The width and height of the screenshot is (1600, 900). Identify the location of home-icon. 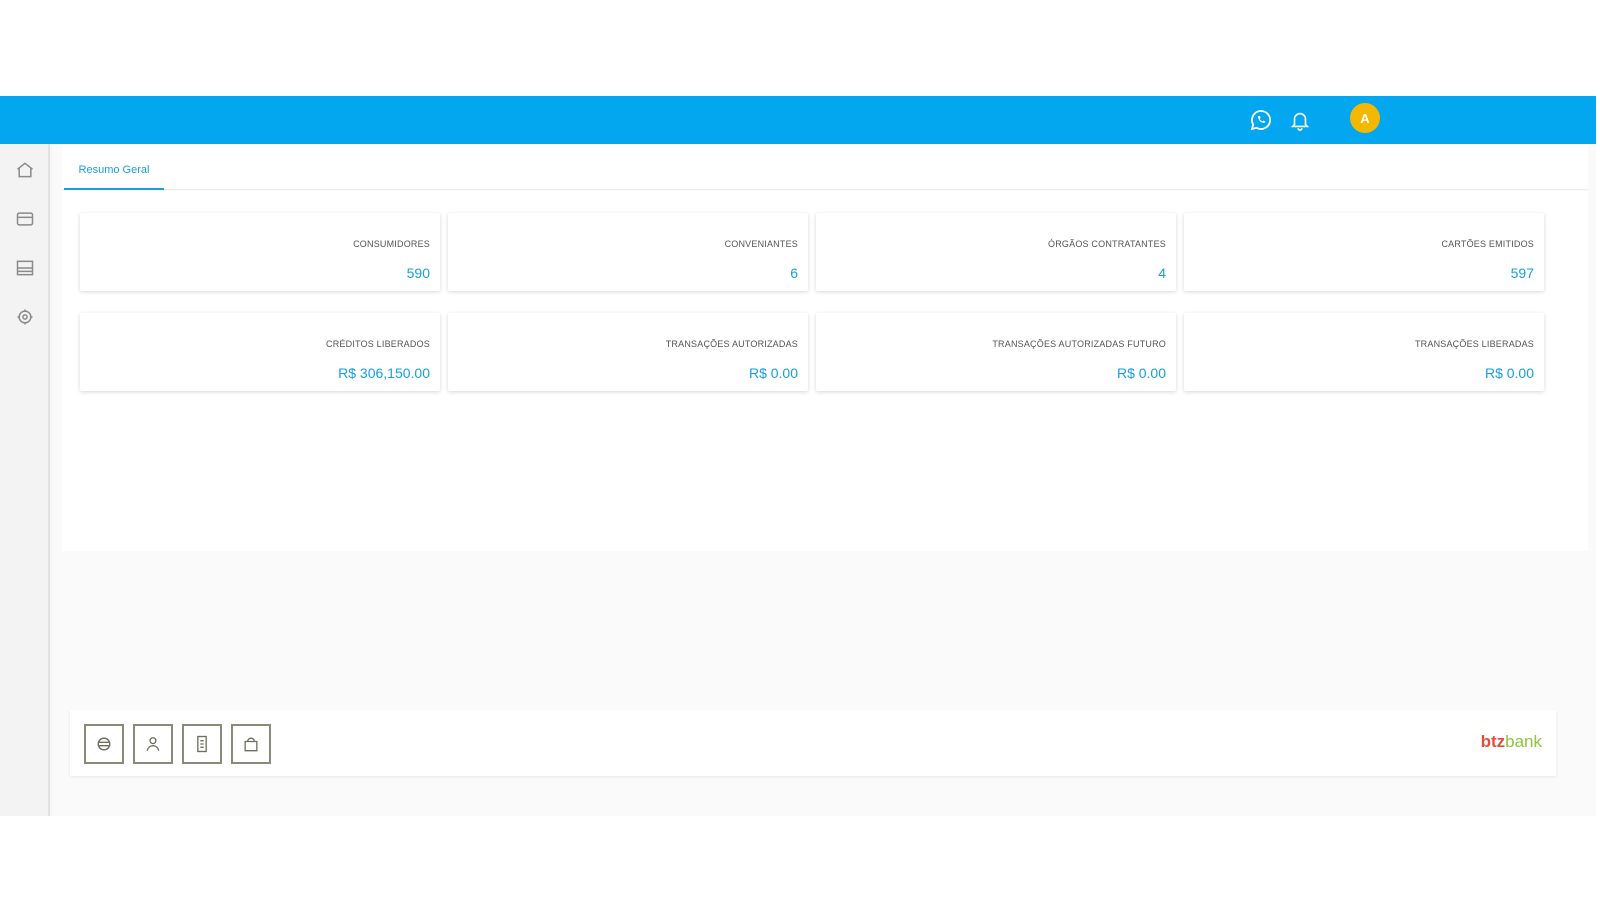
(25, 170).